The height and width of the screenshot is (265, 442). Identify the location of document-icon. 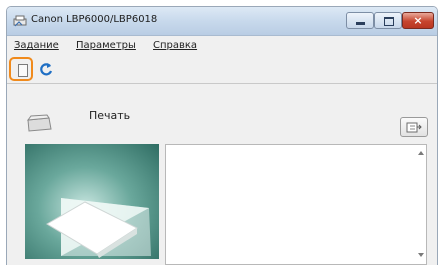
(23, 70).